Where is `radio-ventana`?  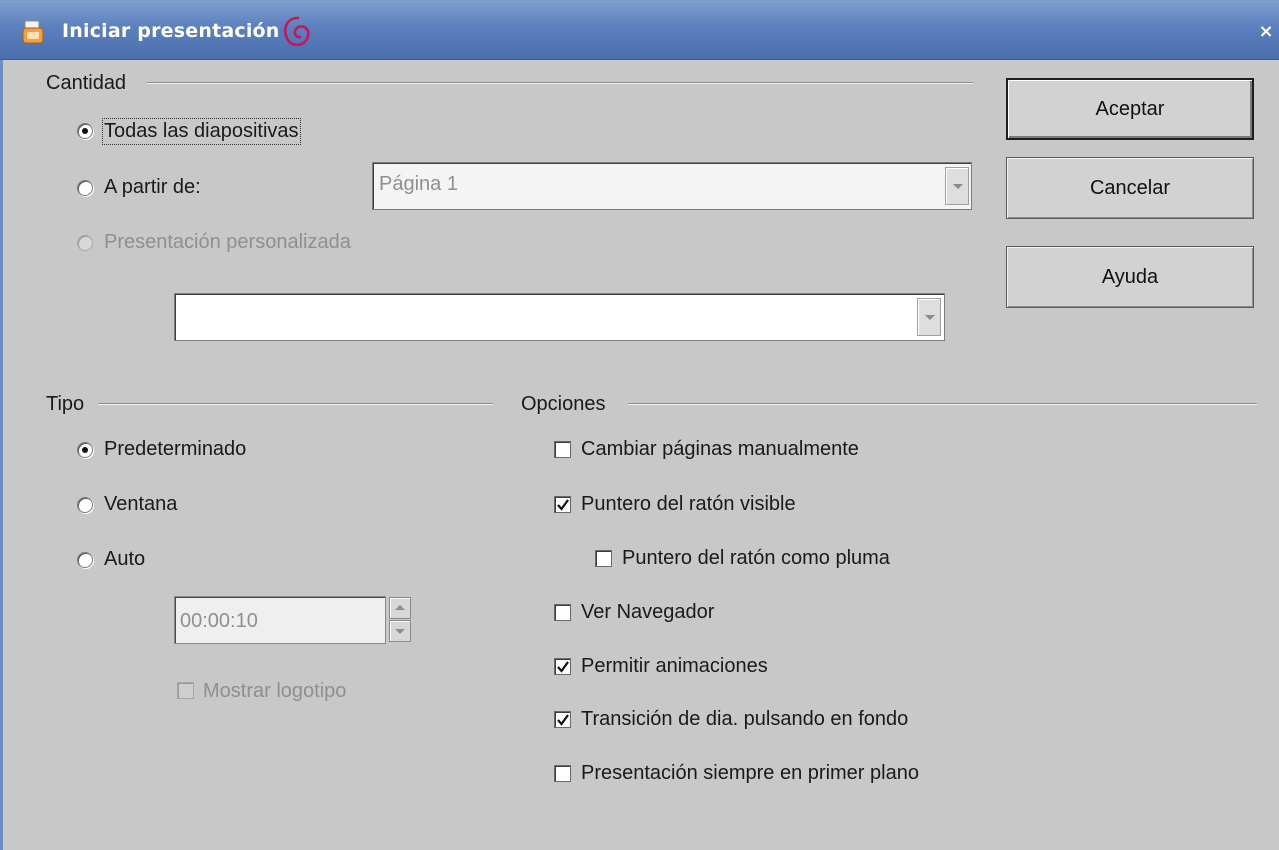 radio-ventana is located at coordinates (85, 505).